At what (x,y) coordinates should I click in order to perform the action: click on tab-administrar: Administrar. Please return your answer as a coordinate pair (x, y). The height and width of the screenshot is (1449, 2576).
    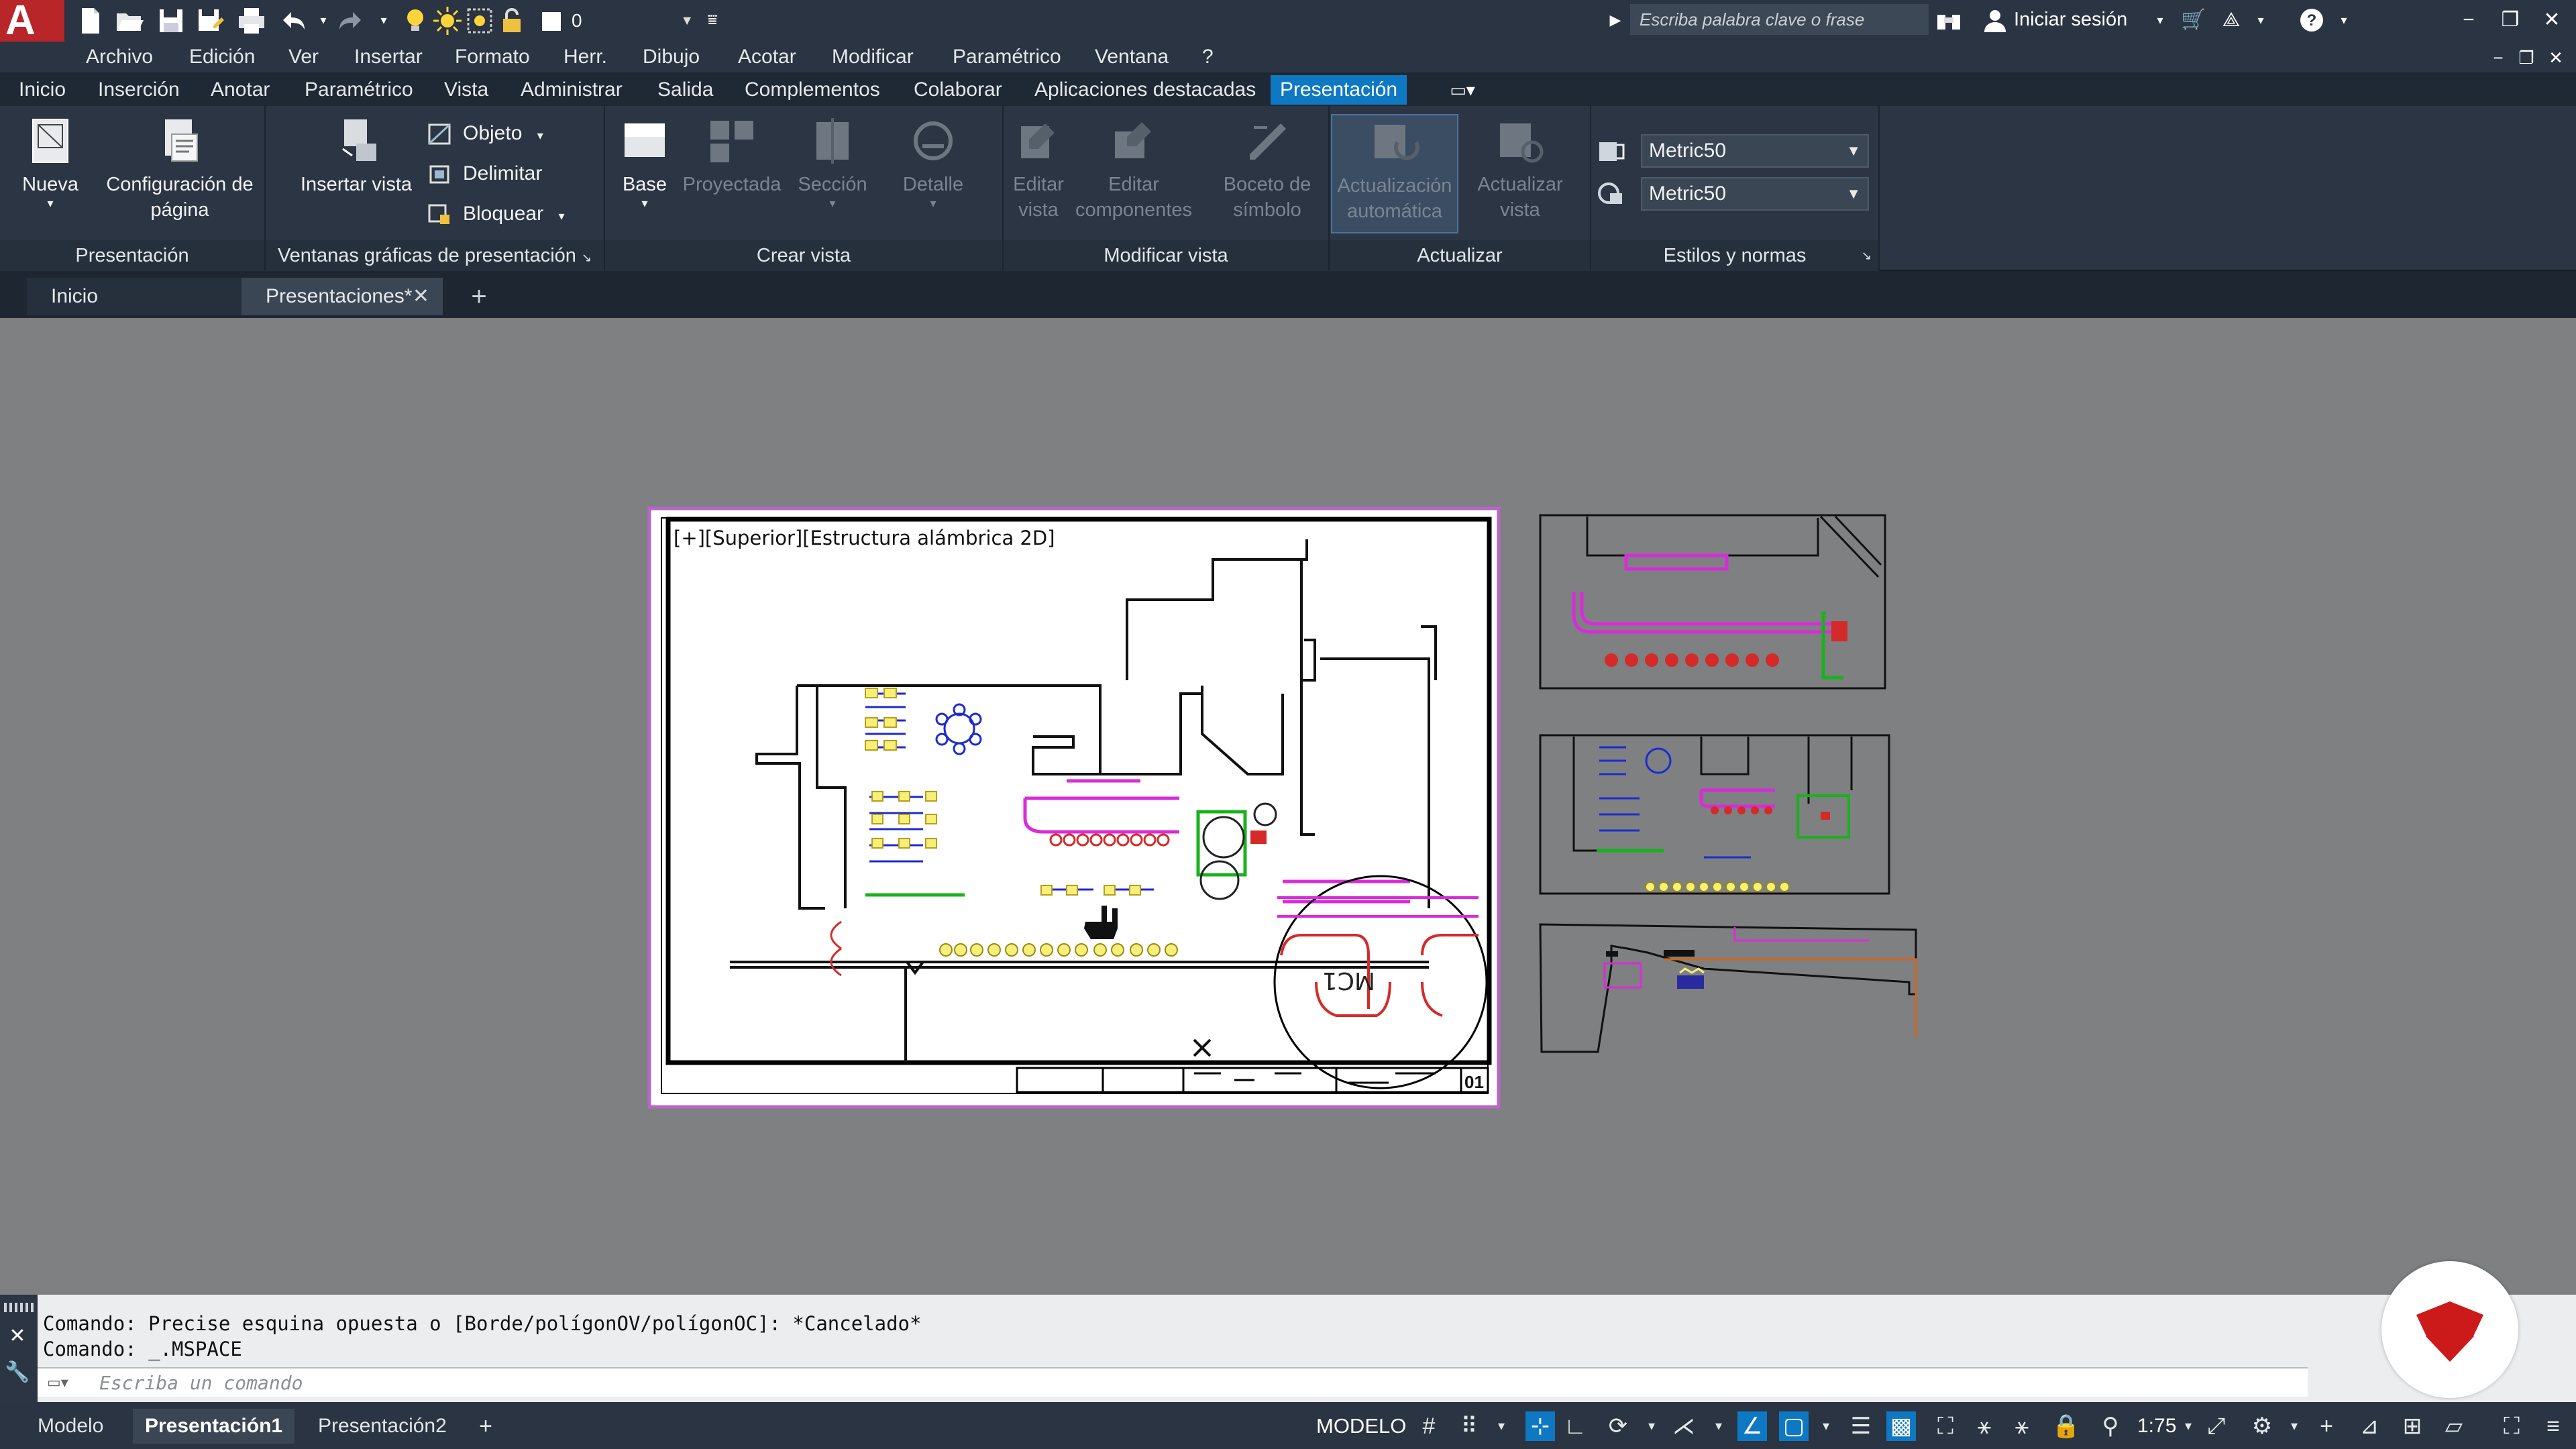
    Looking at the image, I should click on (571, 90).